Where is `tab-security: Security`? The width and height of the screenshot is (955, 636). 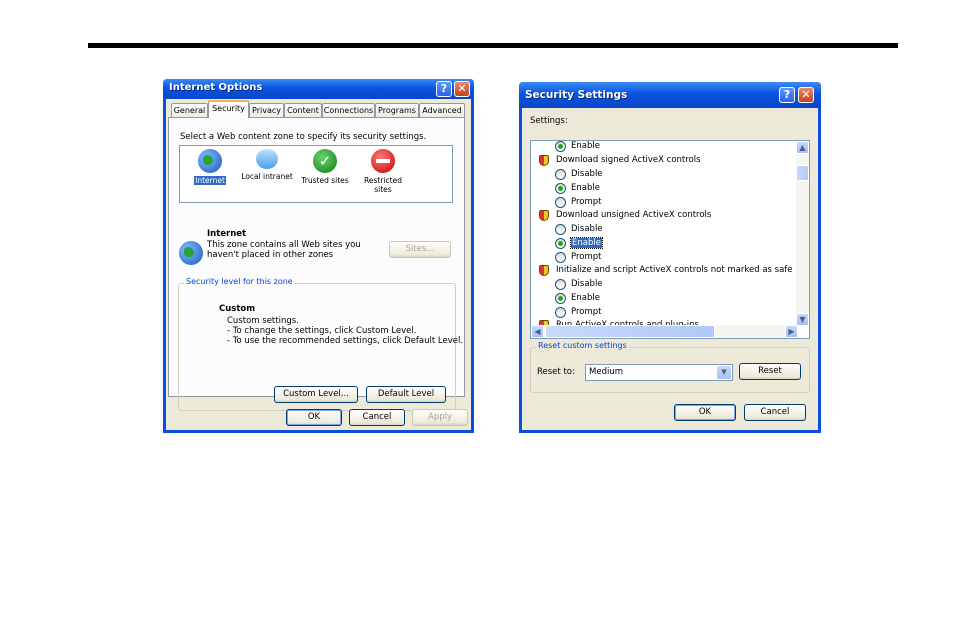 tab-security: Security is located at coordinates (228, 109).